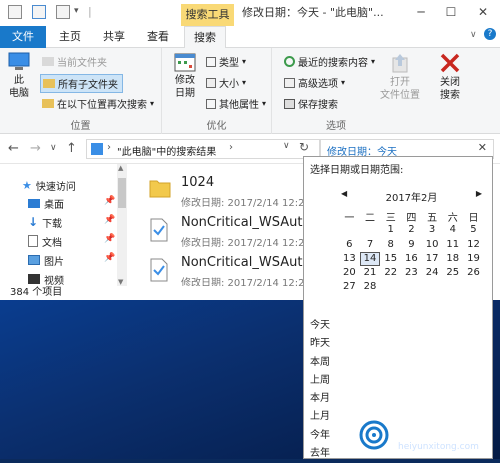 This screenshot has width=500, height=463. Describe the element at coordinates (473, 245) in the screenshot. I see `calendar-day: 12` at that location.